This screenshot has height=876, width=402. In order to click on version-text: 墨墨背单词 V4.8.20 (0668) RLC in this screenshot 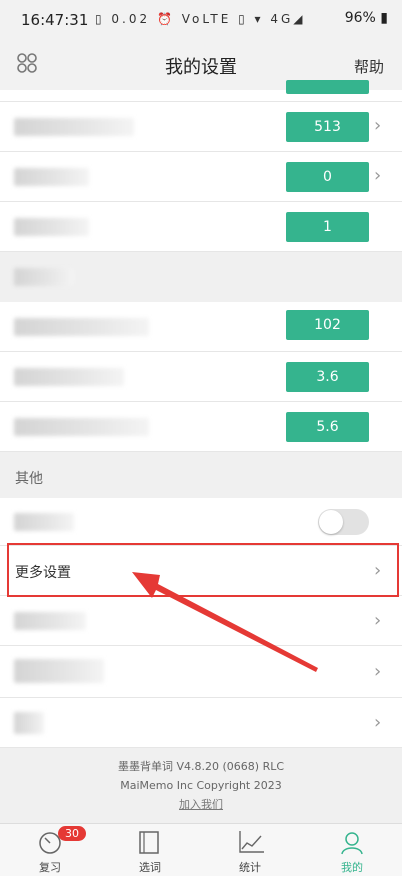, I will do `click(201, 766)`.